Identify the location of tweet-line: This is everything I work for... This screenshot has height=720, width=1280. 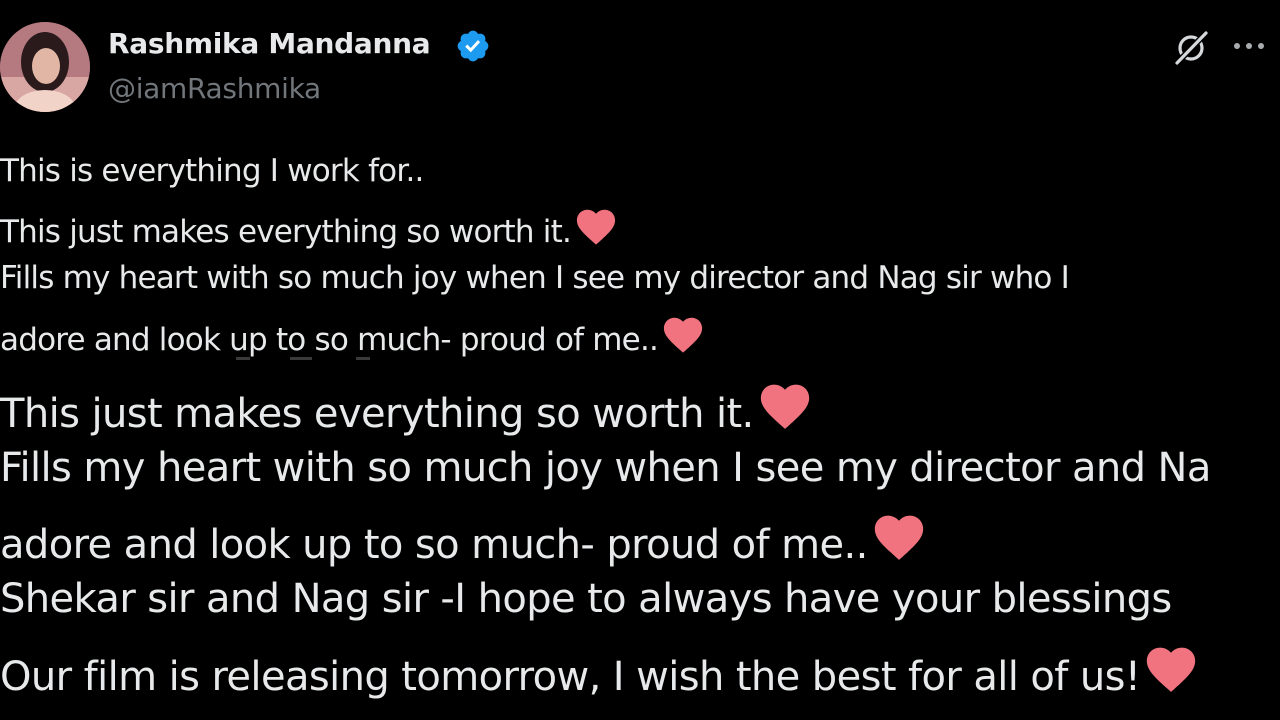
(212, 171).